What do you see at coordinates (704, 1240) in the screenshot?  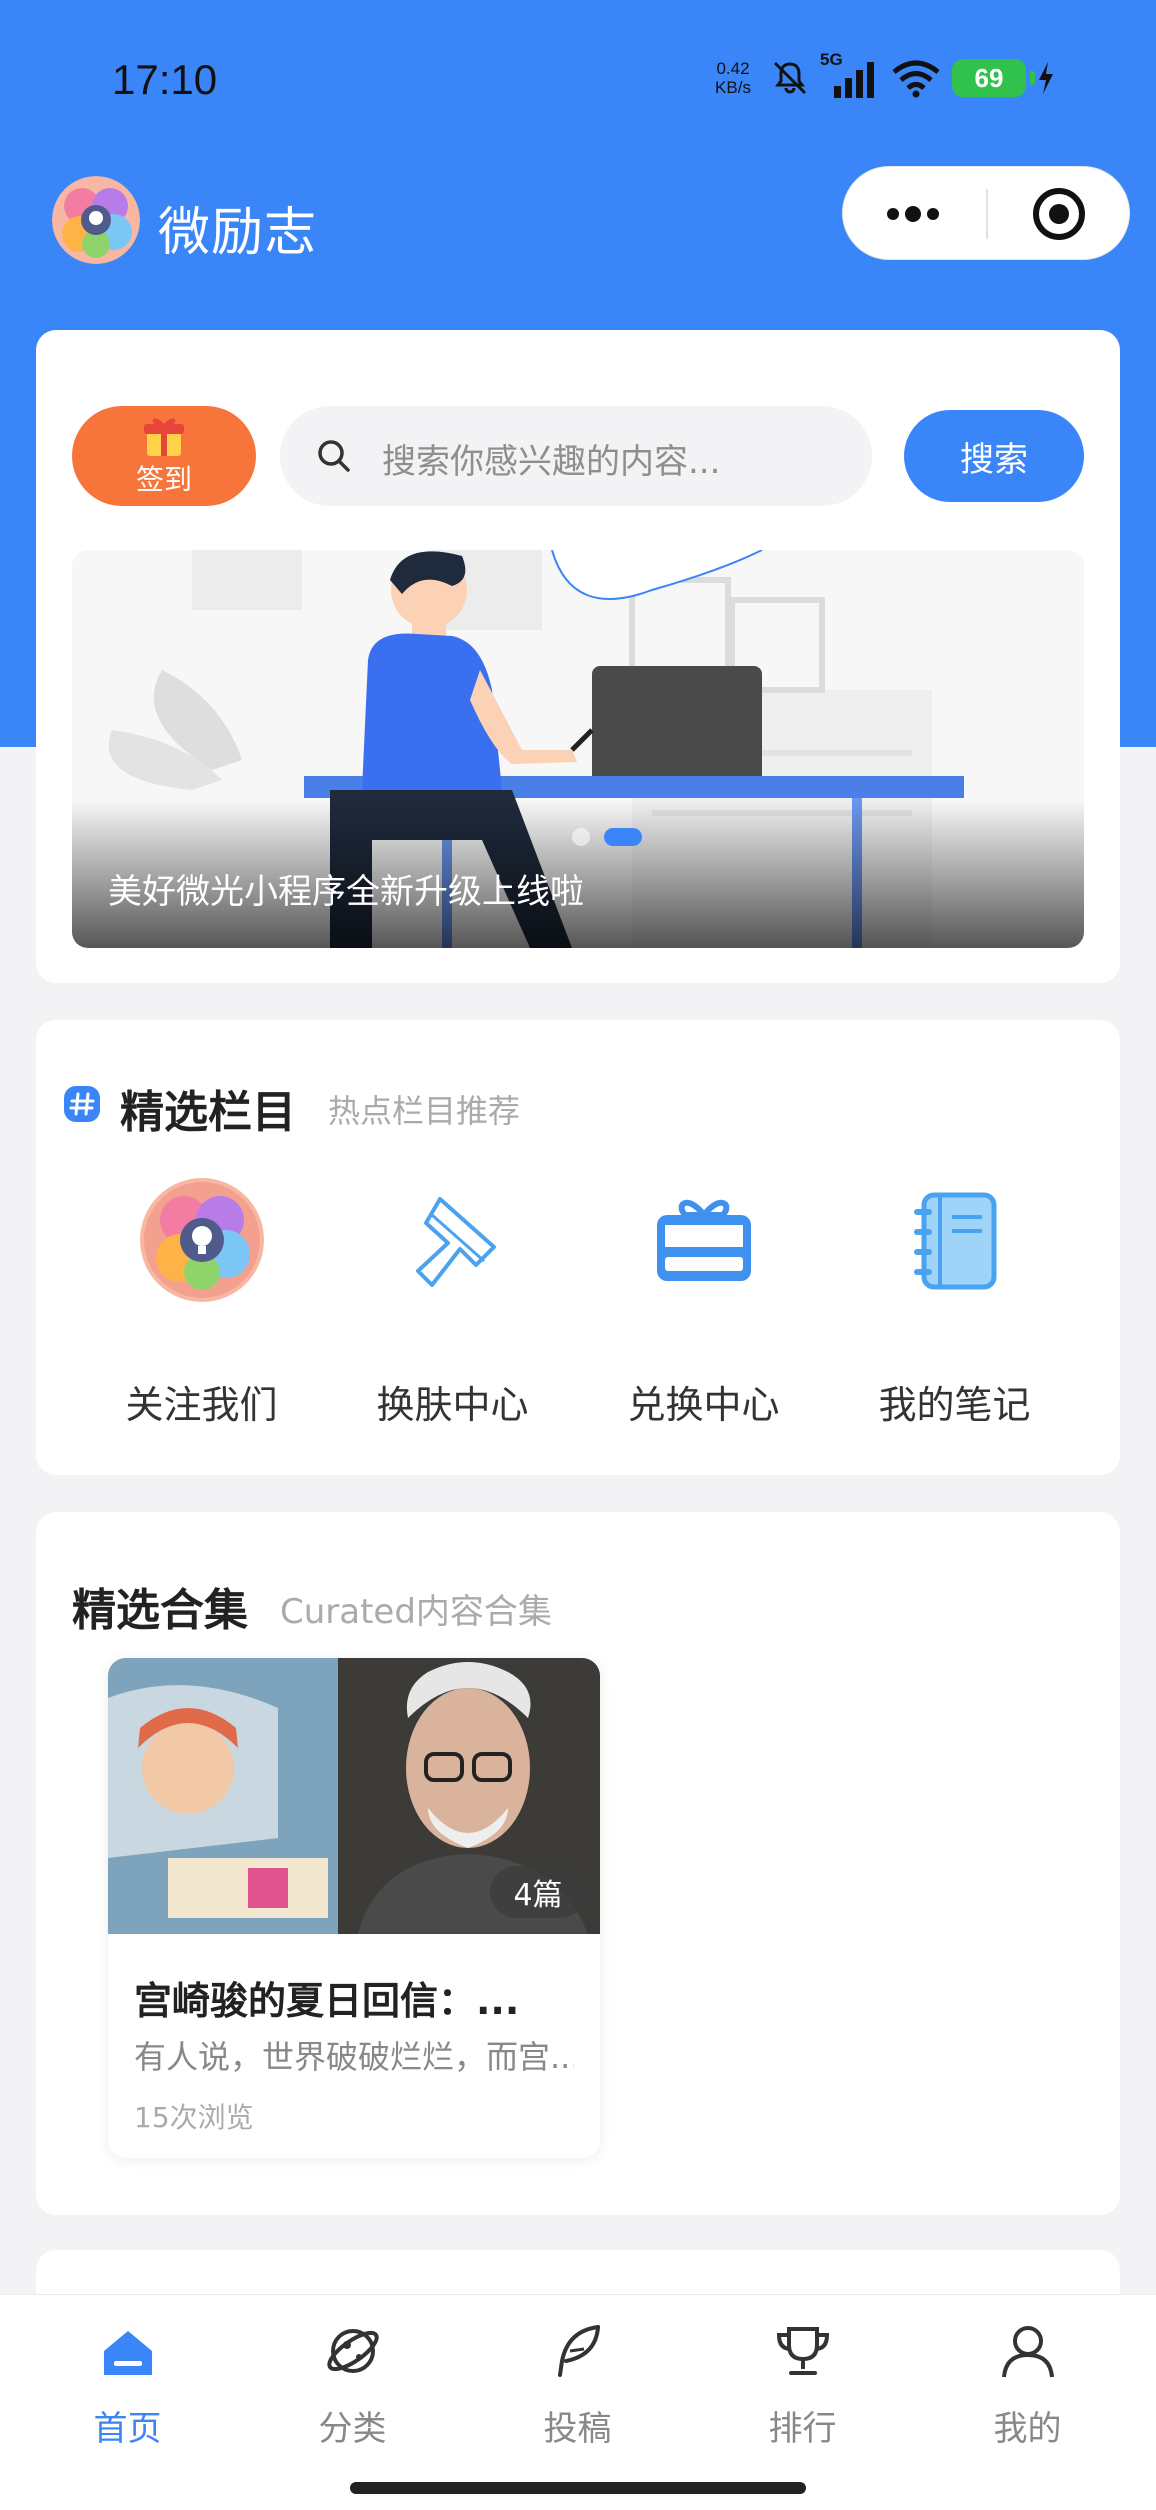 I see `gift-card-icon` at bounding box center [704, 1240].